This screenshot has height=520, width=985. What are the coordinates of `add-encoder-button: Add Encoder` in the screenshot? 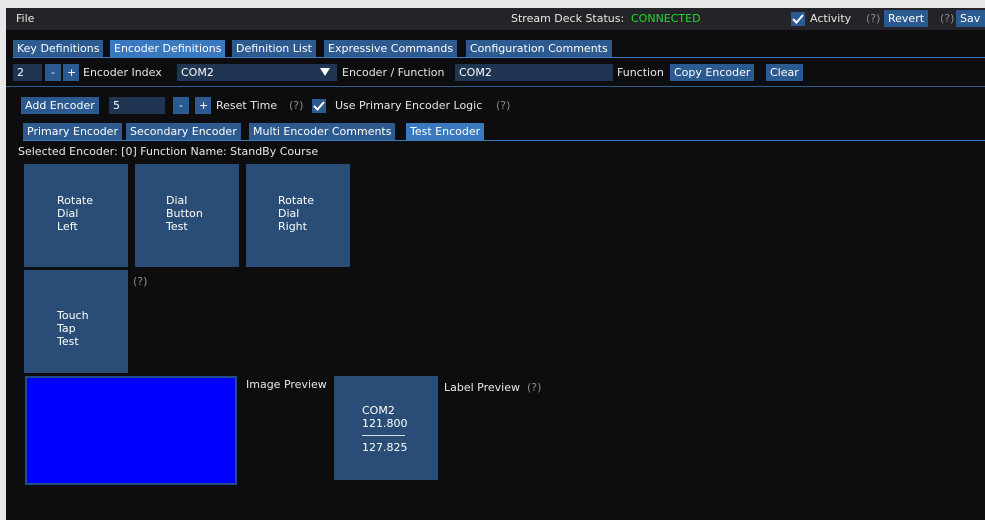 It's located at (60, 105).